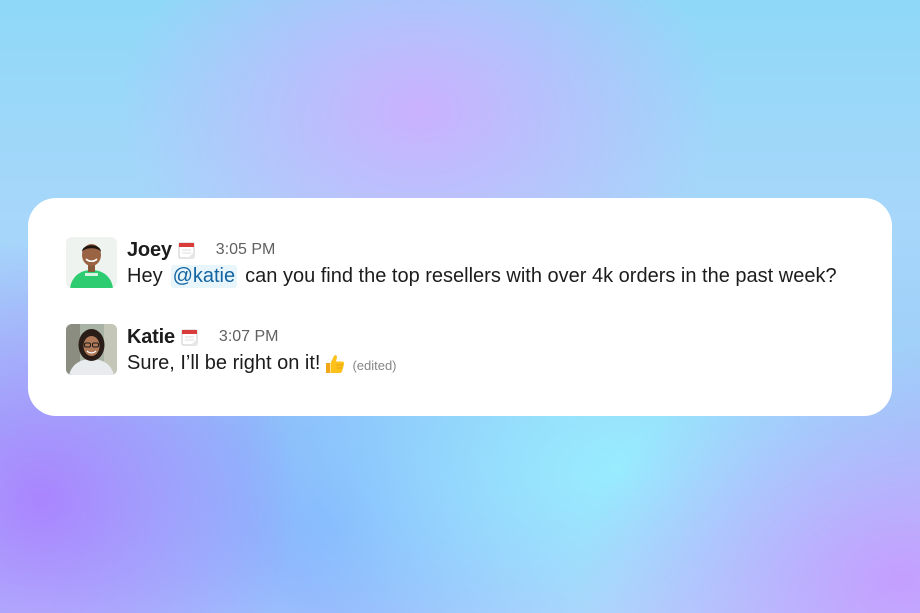  I want to click on timestamp: 3:05 PM, so click(246, 250).